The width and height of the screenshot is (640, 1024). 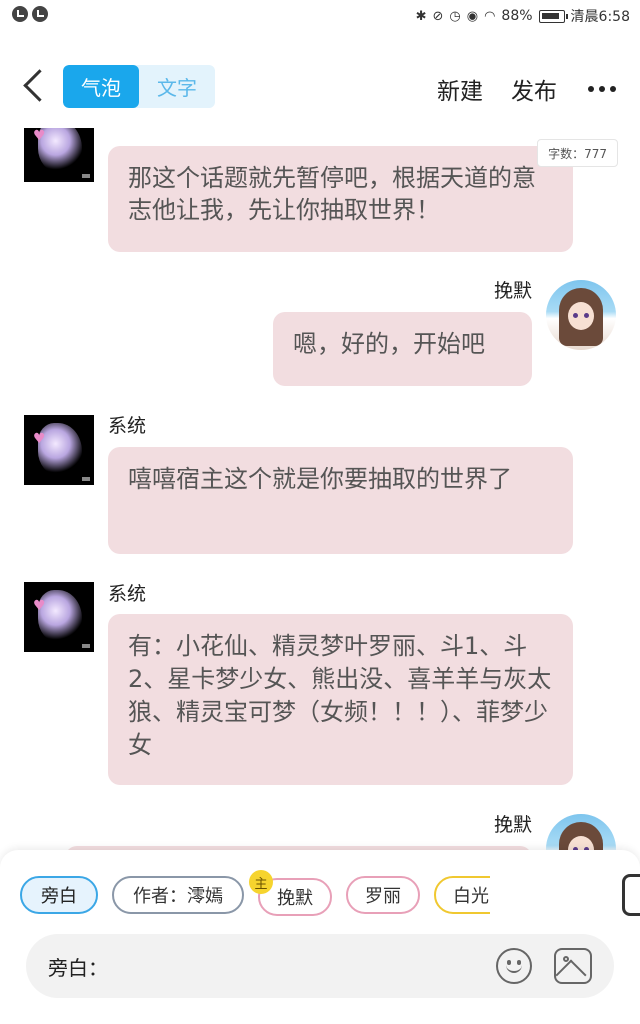 I want to click on message-bubble: 那这个话题就先暂停吧，根据天道的意志他让我，先让你抽取世界！, so click(x=340, y=199).